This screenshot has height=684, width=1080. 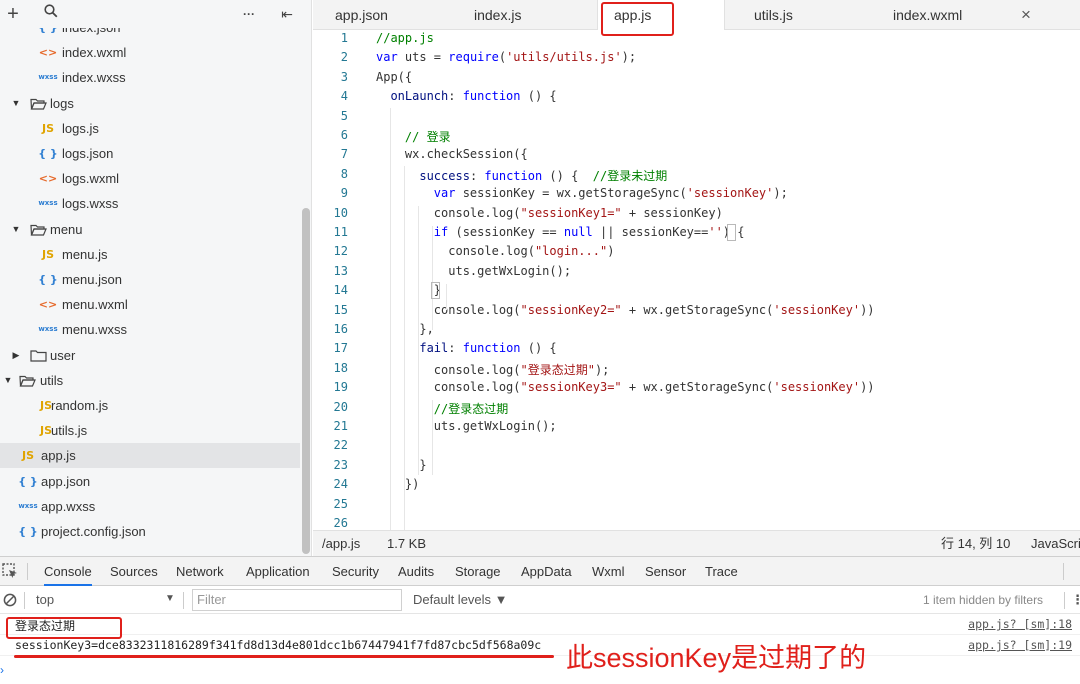 What do you see at coordinates (2, 670) in the screenshot?
I see `console-prompt: ›` at bounding box center [2, 670].